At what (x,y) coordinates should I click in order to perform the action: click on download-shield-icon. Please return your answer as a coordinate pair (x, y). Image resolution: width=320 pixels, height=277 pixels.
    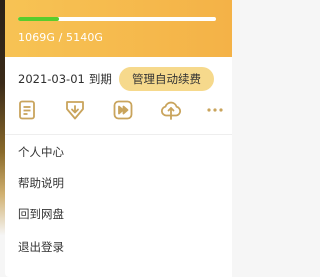
    Looking at the image, I should click on (75, 110).